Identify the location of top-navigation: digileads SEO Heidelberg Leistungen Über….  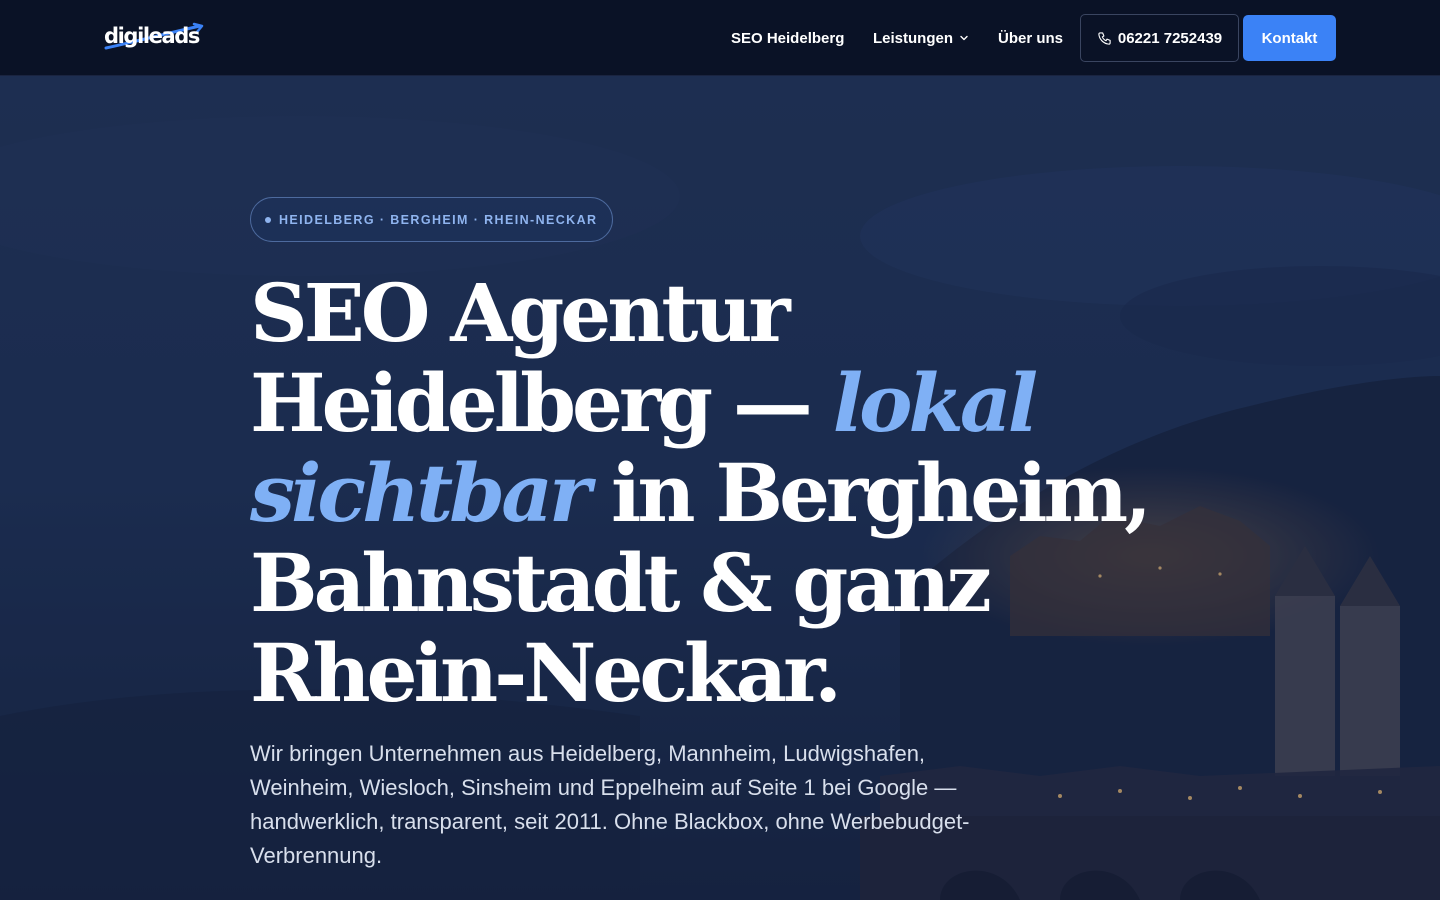
(720, 38).